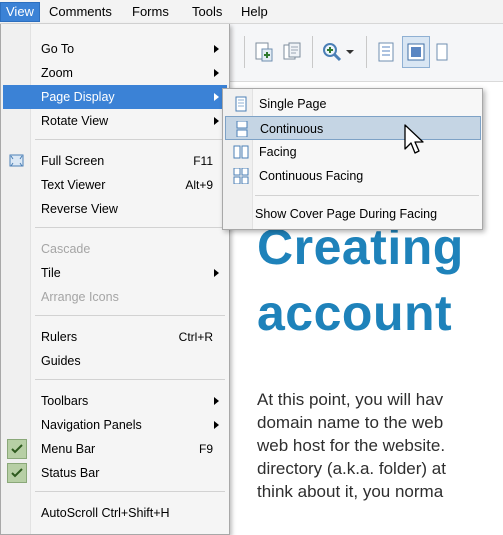 The height and width of the screenshot is (535, 503). Describe the element at coordinates (57, 73) in the screenshot. I see `menu-item-label: Zoom` at that location.